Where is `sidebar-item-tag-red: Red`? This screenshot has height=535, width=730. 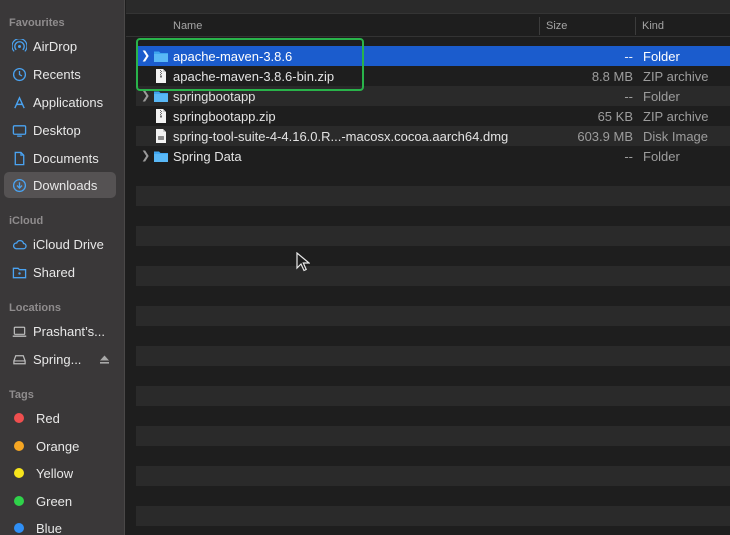 sidebar-item-tag-red: Red is located at coordinates (60, 418).